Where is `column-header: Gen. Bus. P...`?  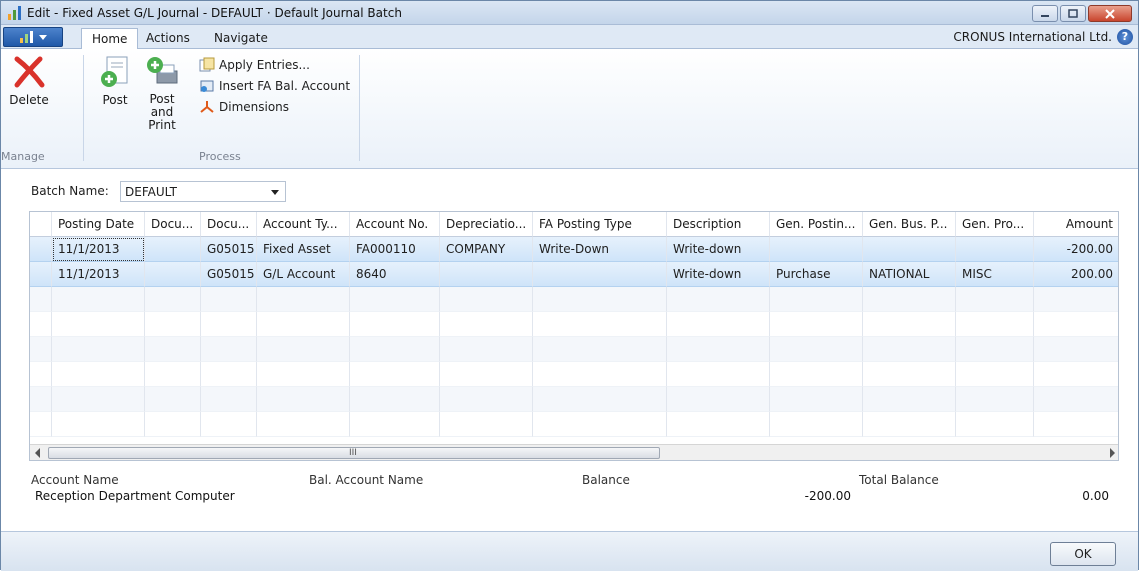 column-header: Gen. Bus. P... is located at coordinates (909, 224).